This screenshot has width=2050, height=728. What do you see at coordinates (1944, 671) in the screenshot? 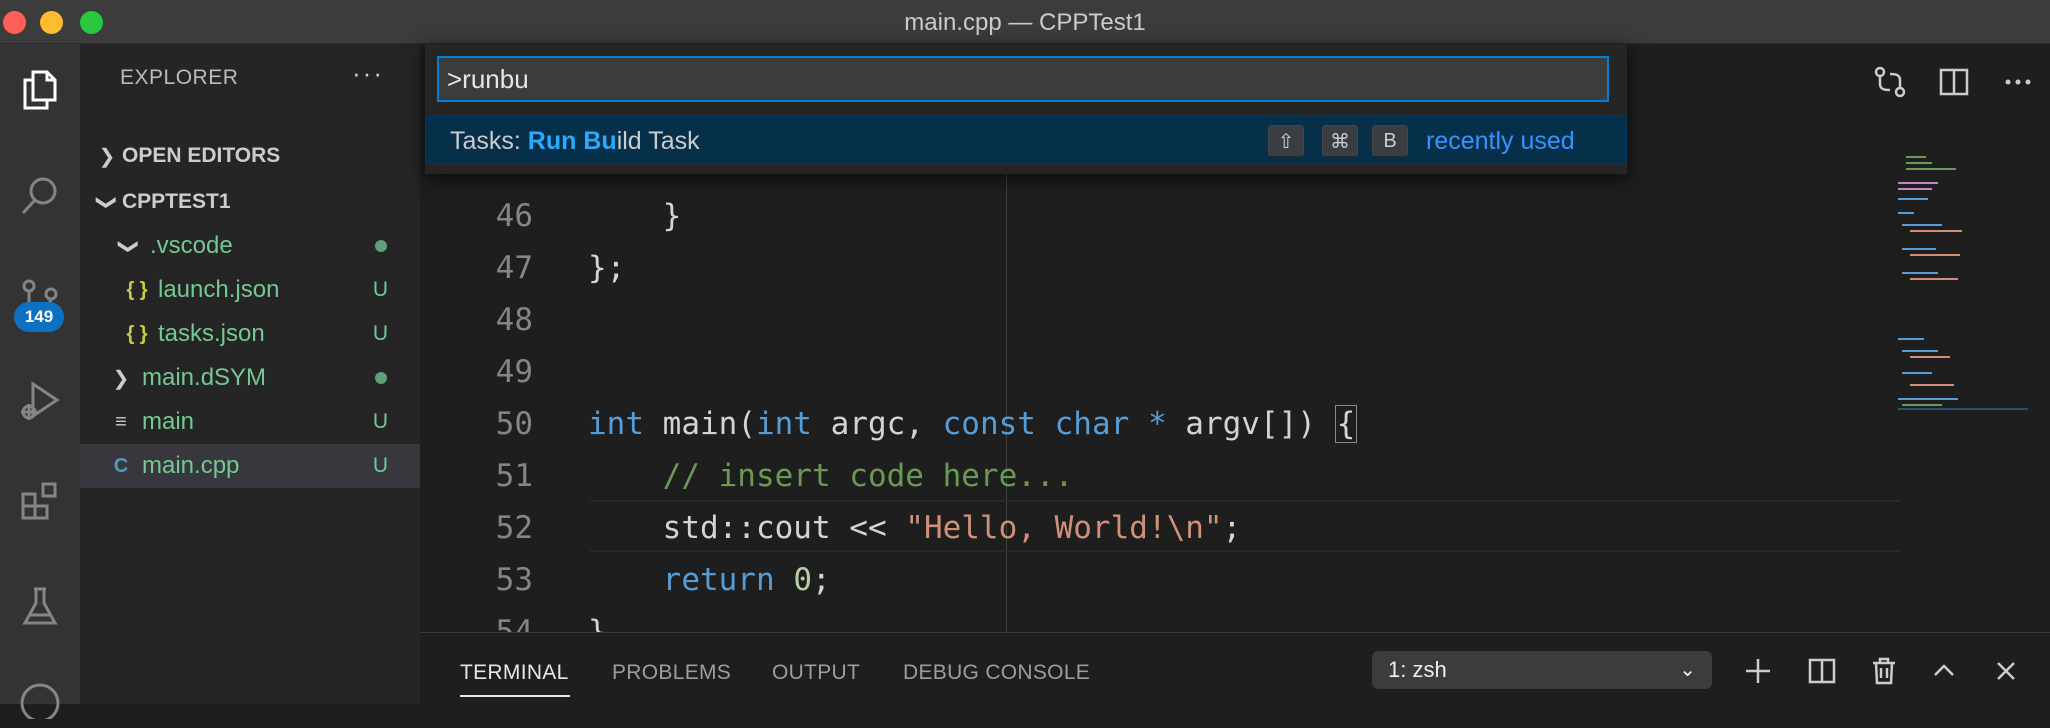
I see `maximize-panel-icon` at bounding box center [1944, 671].